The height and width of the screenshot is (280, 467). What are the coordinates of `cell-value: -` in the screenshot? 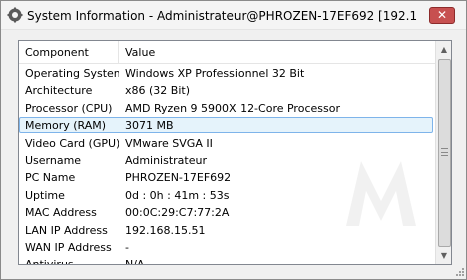 It's located at (127, 247).